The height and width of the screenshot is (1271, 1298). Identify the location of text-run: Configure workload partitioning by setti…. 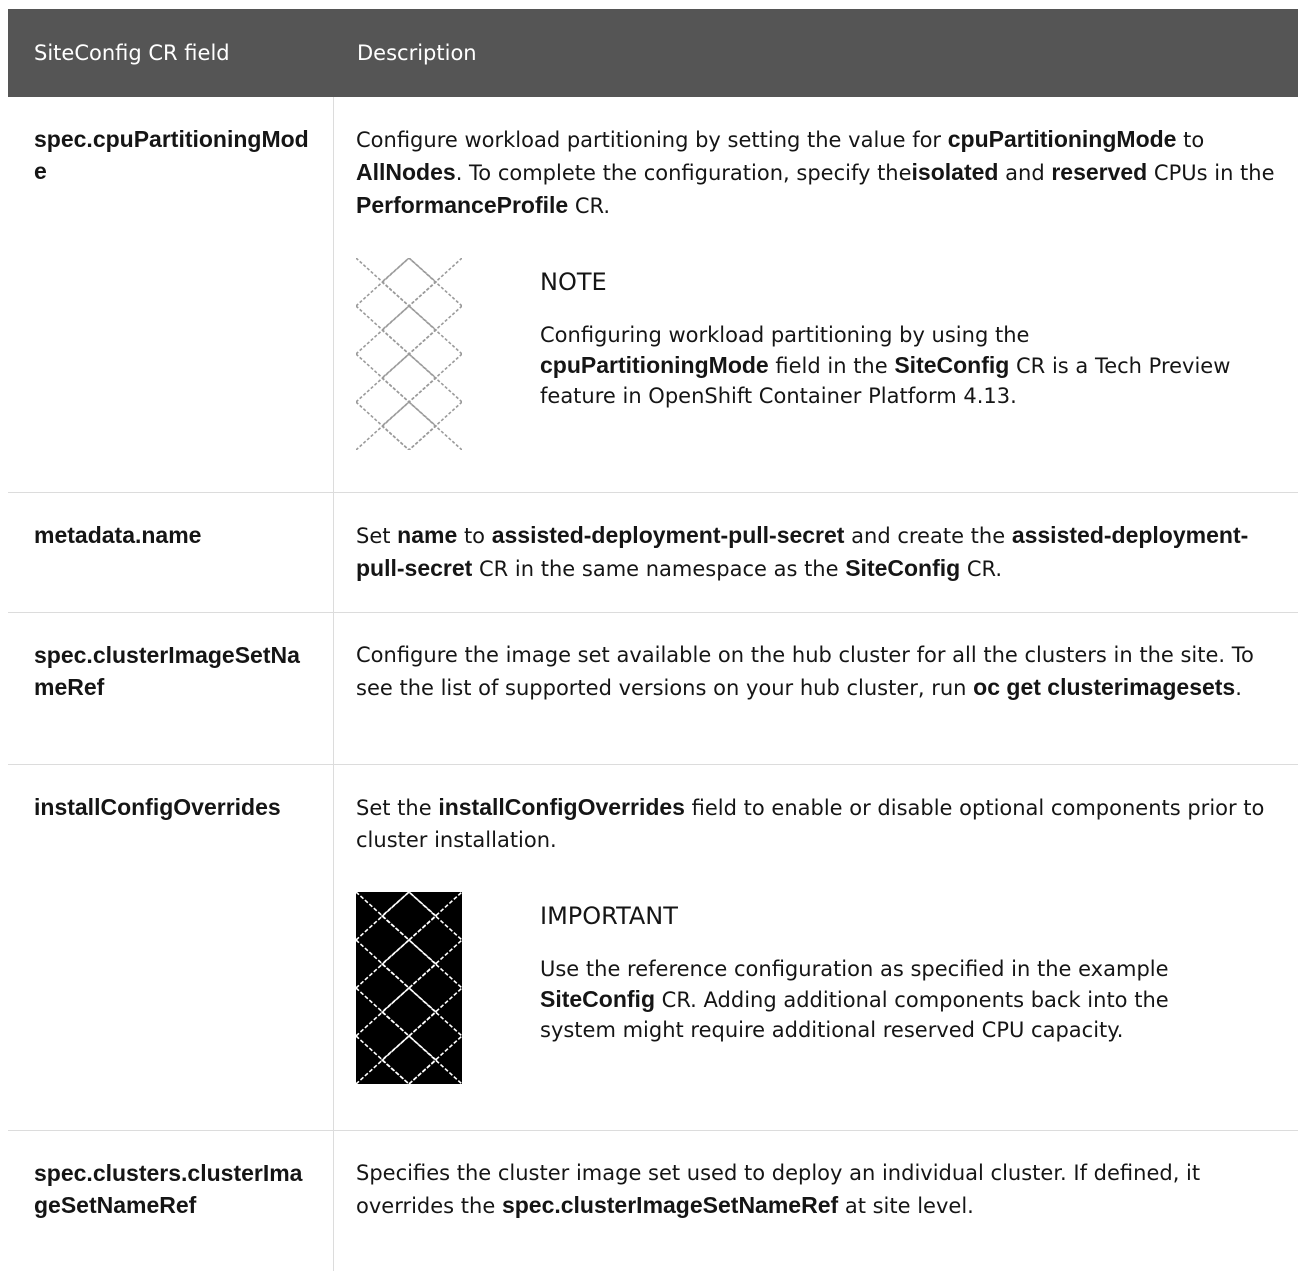
(652, 140).